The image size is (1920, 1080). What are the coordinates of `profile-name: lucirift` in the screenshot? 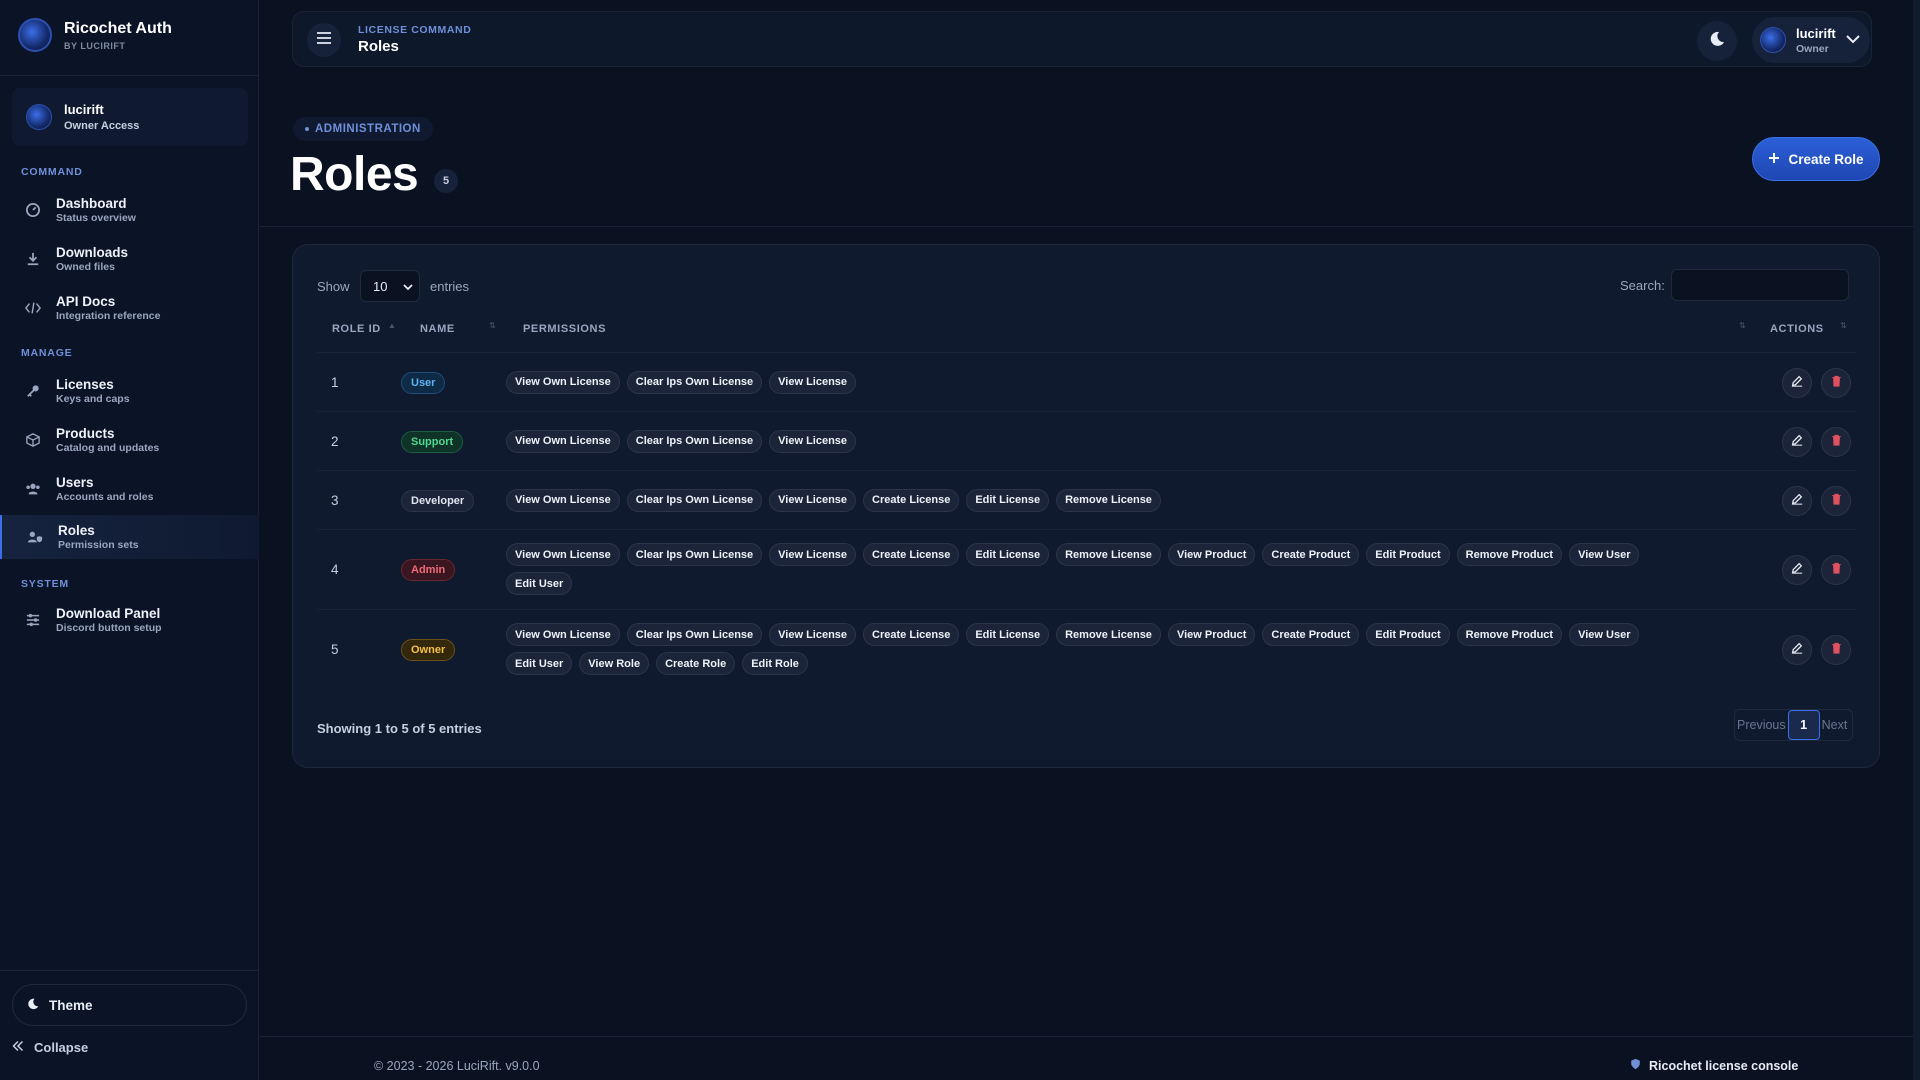 It's located at (1816, 33).